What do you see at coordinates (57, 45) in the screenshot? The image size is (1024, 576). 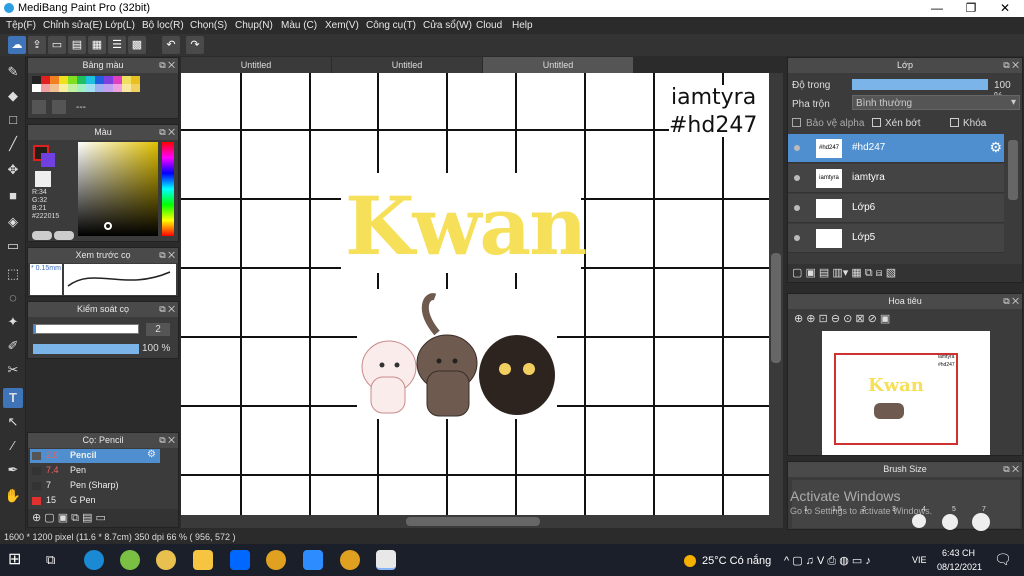 I see `comment-icon: ▭` at bounding box center [57, 45].